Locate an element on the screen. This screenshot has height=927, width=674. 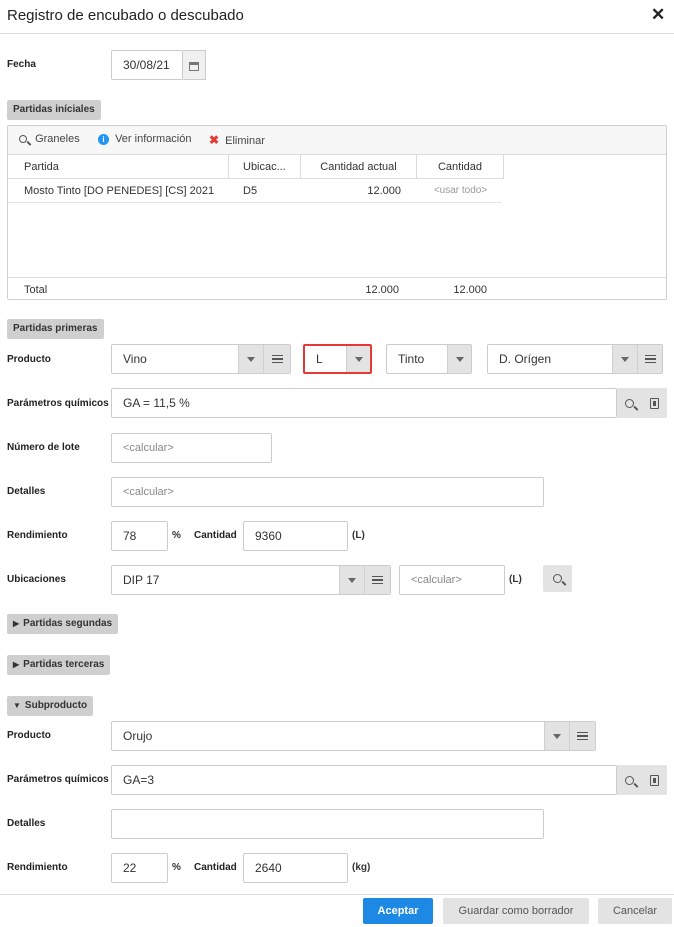
unidad-value: L is located at coordinates (319, 359).